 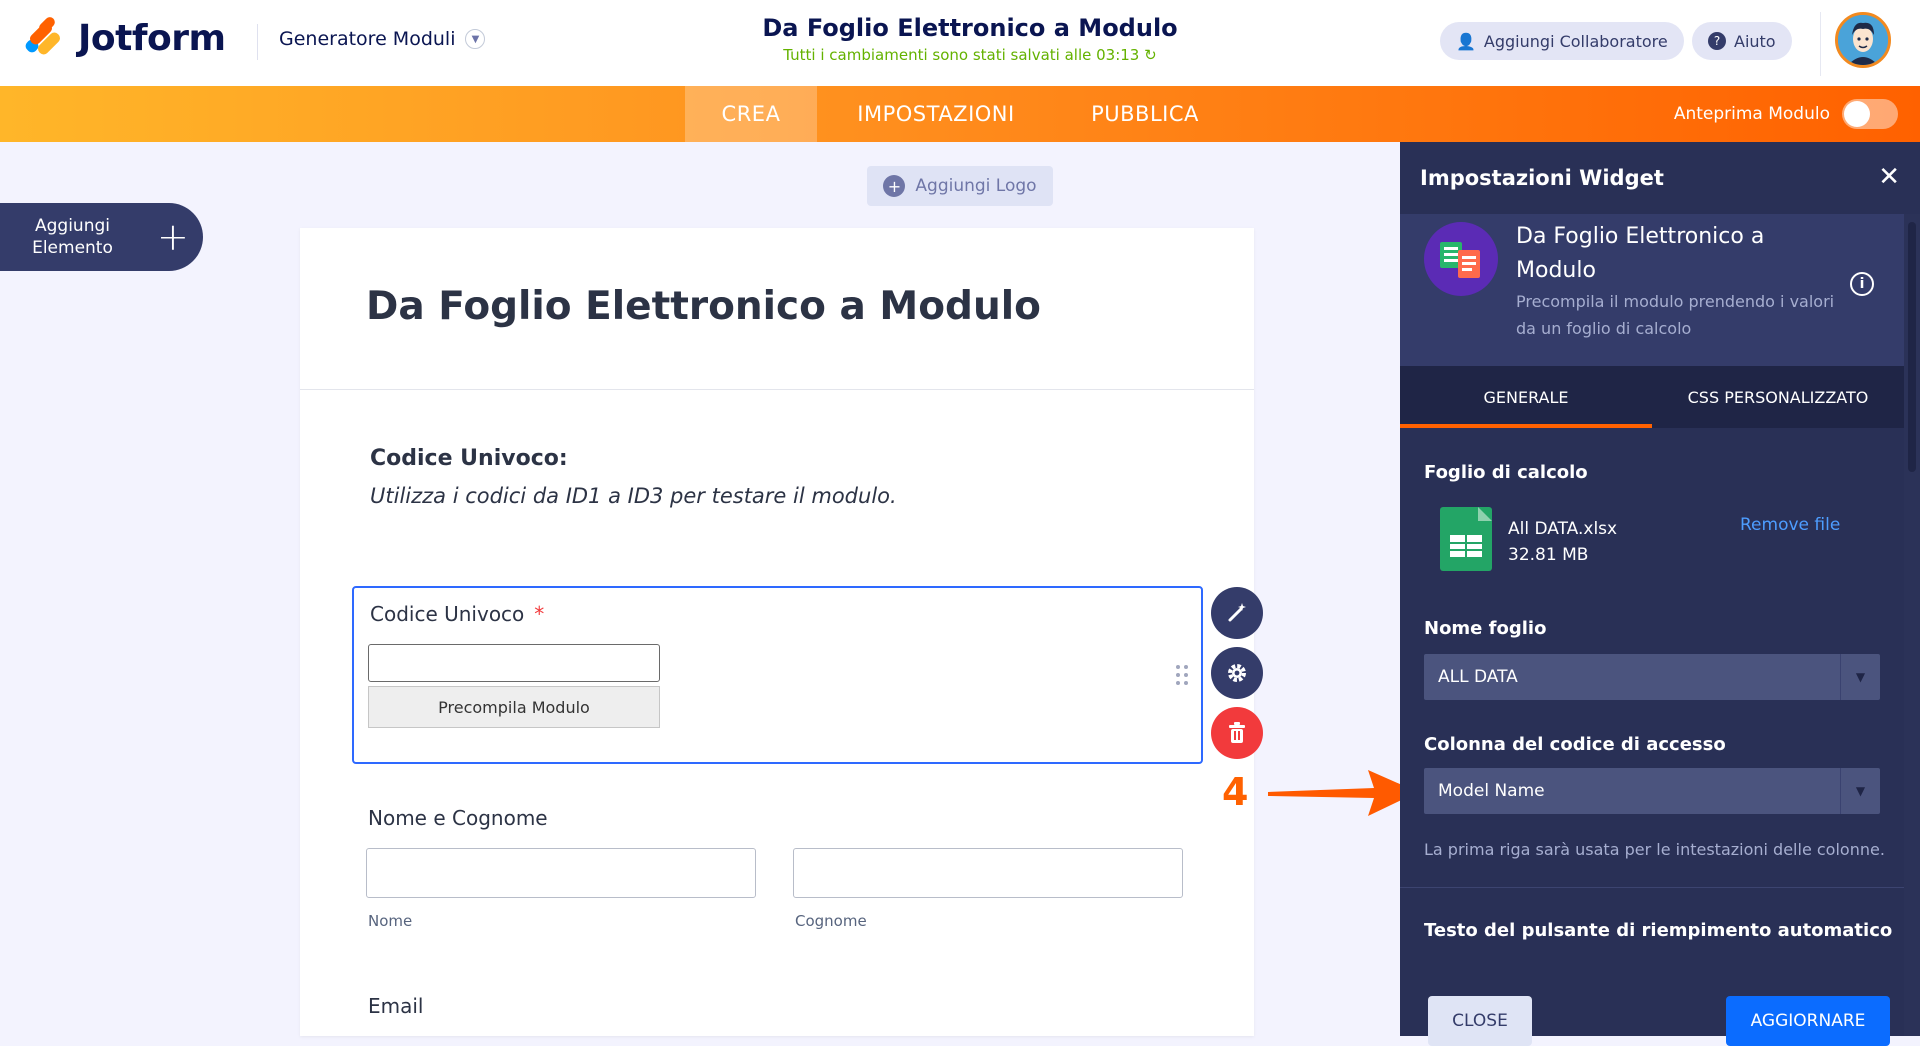 I want to click on preview-toggle, so click(x=1870, y=114).